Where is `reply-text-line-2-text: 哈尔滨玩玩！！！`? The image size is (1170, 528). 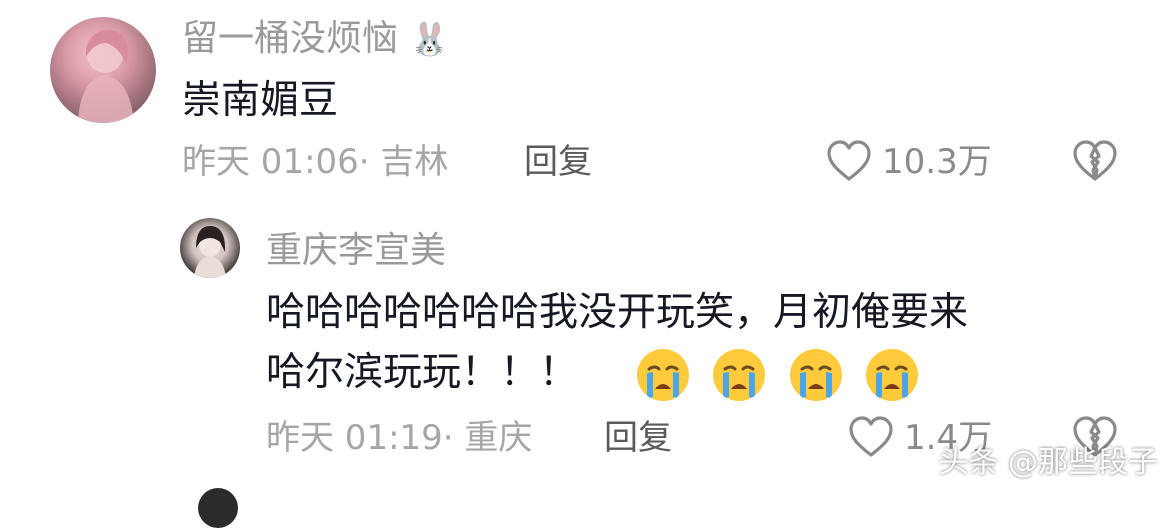 reply-text-line-2-text: 哈尔滨玩玩！！！ is located at coordinates (422, 372).